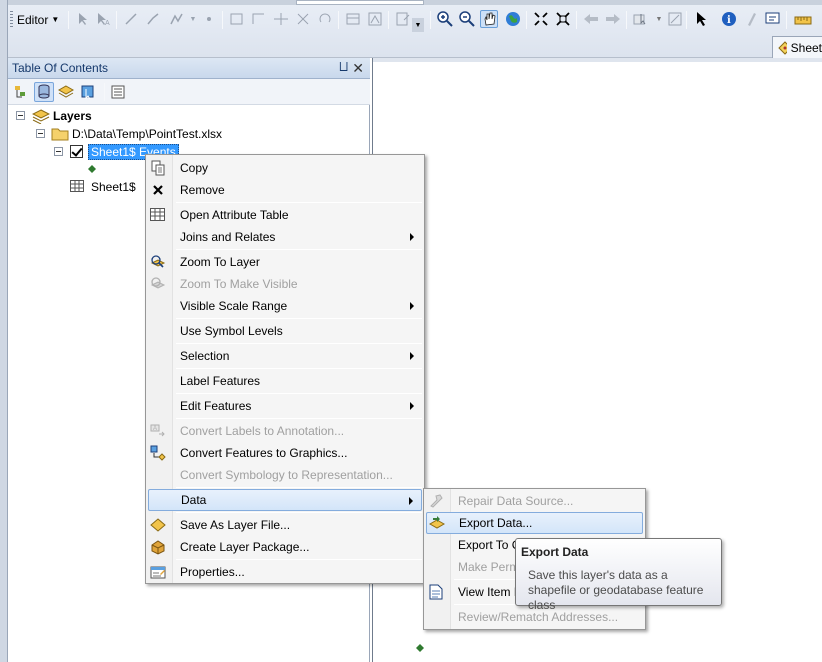 This screenshot has width=822, height=662. I want to click on straight-segment-icon, so click(131, 19).